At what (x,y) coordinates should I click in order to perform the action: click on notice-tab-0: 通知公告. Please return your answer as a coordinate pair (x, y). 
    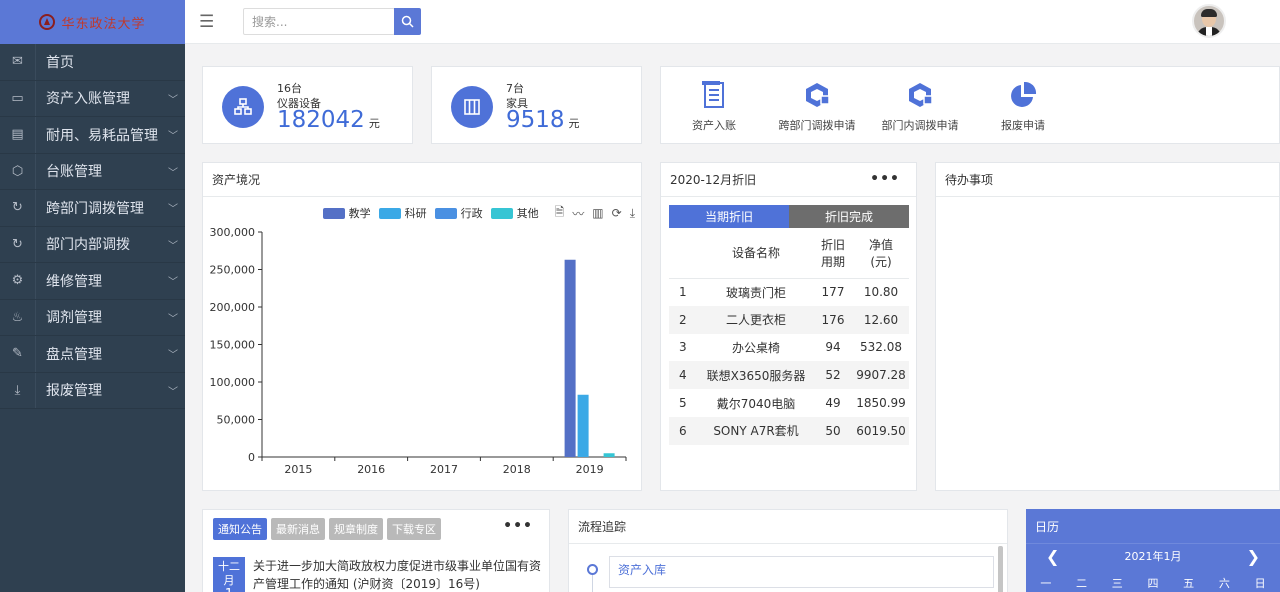
    Looking at the image, I should click on (240, 529).